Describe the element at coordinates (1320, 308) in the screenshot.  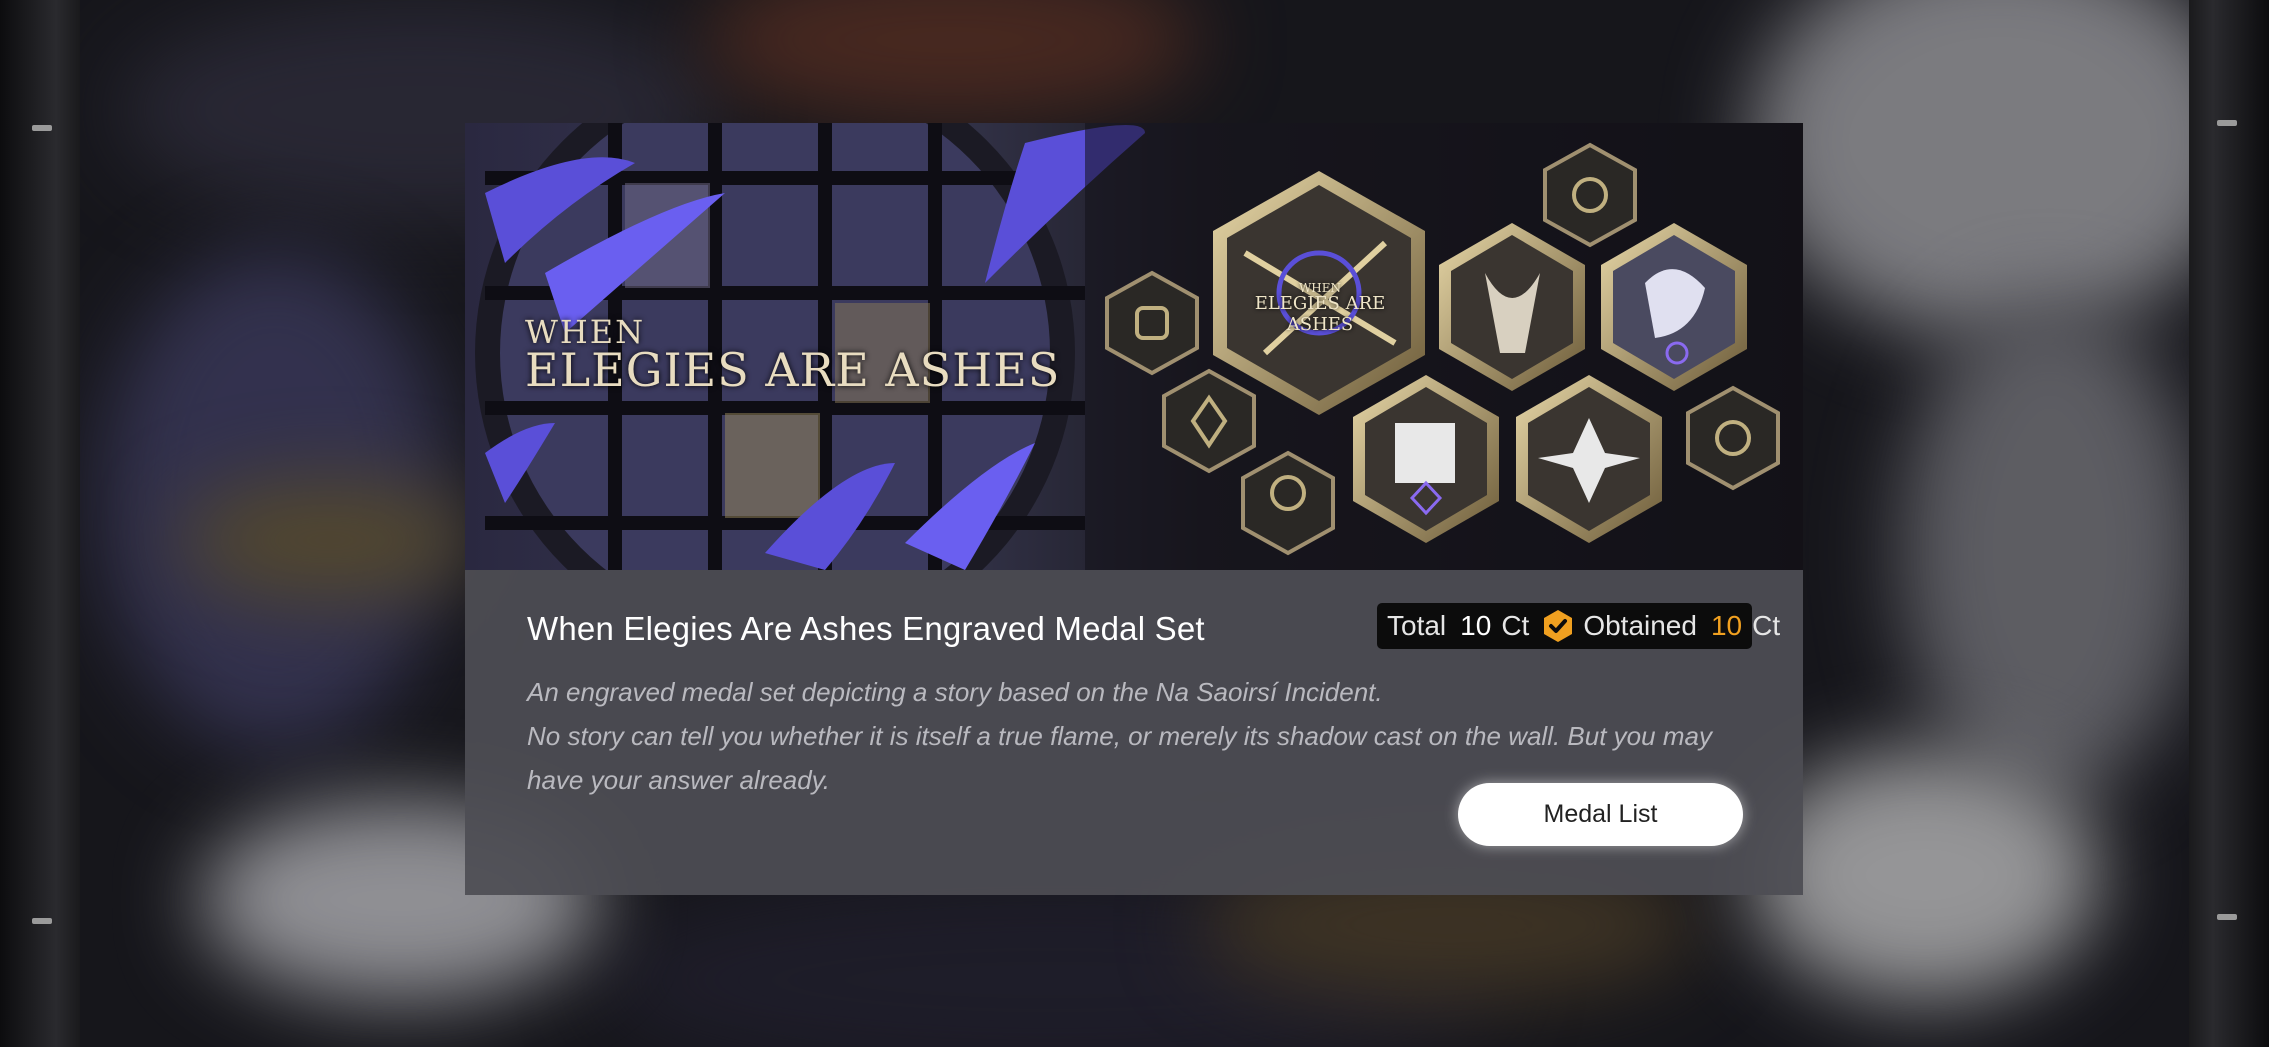
I see `medal-logo-text: WHEN ELEGIES ARE ASHES` at that location.